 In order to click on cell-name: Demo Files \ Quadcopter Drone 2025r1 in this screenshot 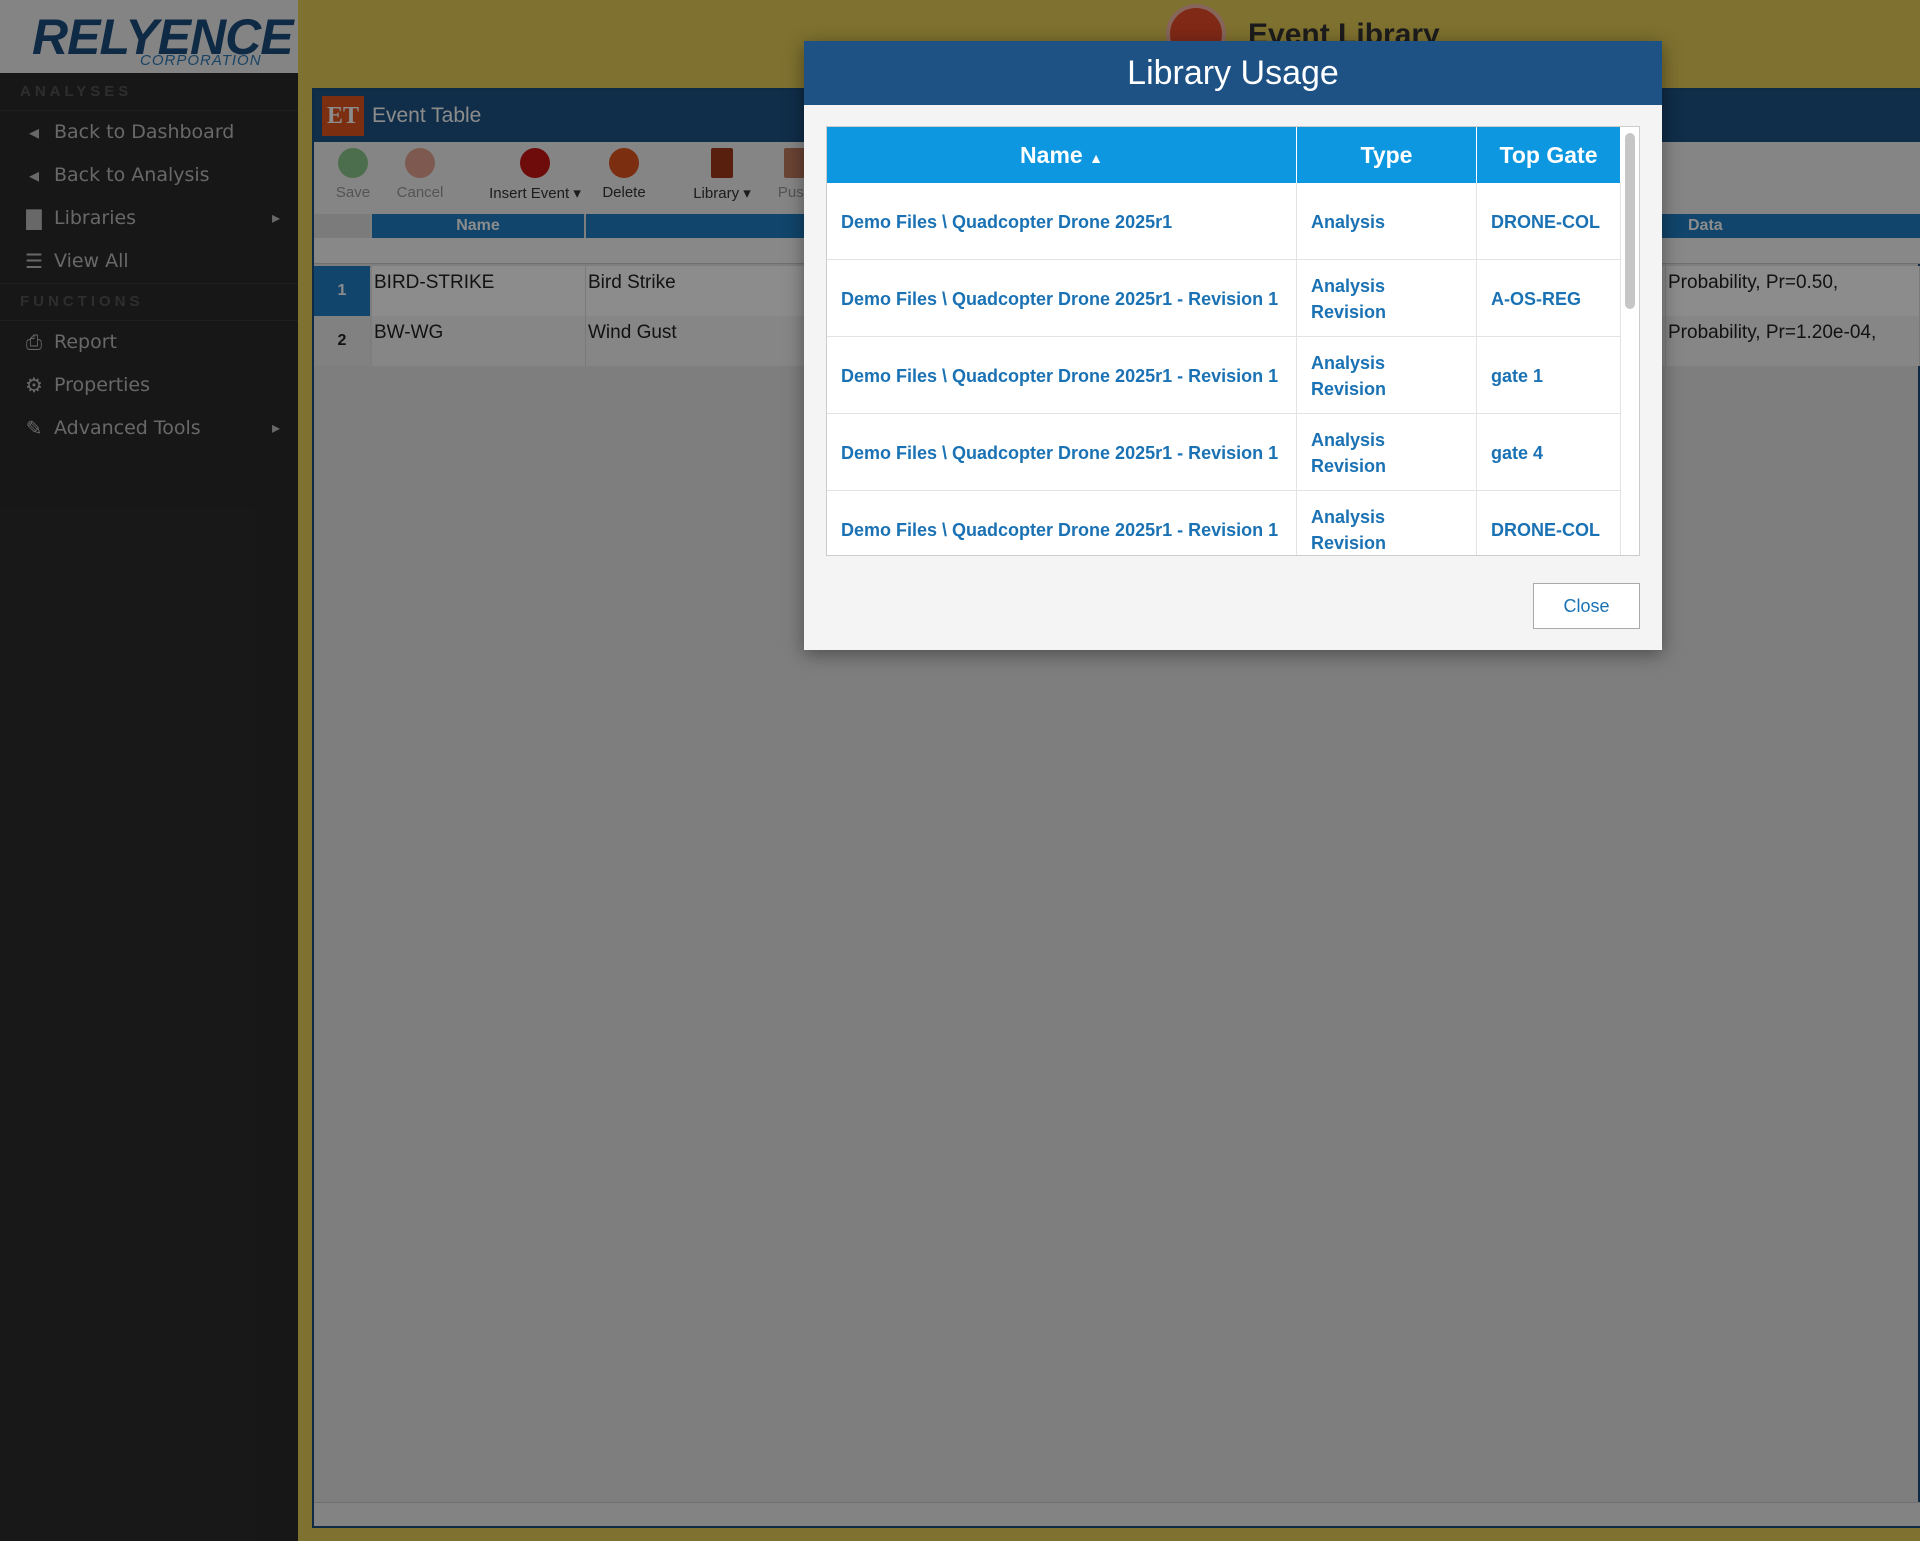, I will do `click(1062, 221)`.